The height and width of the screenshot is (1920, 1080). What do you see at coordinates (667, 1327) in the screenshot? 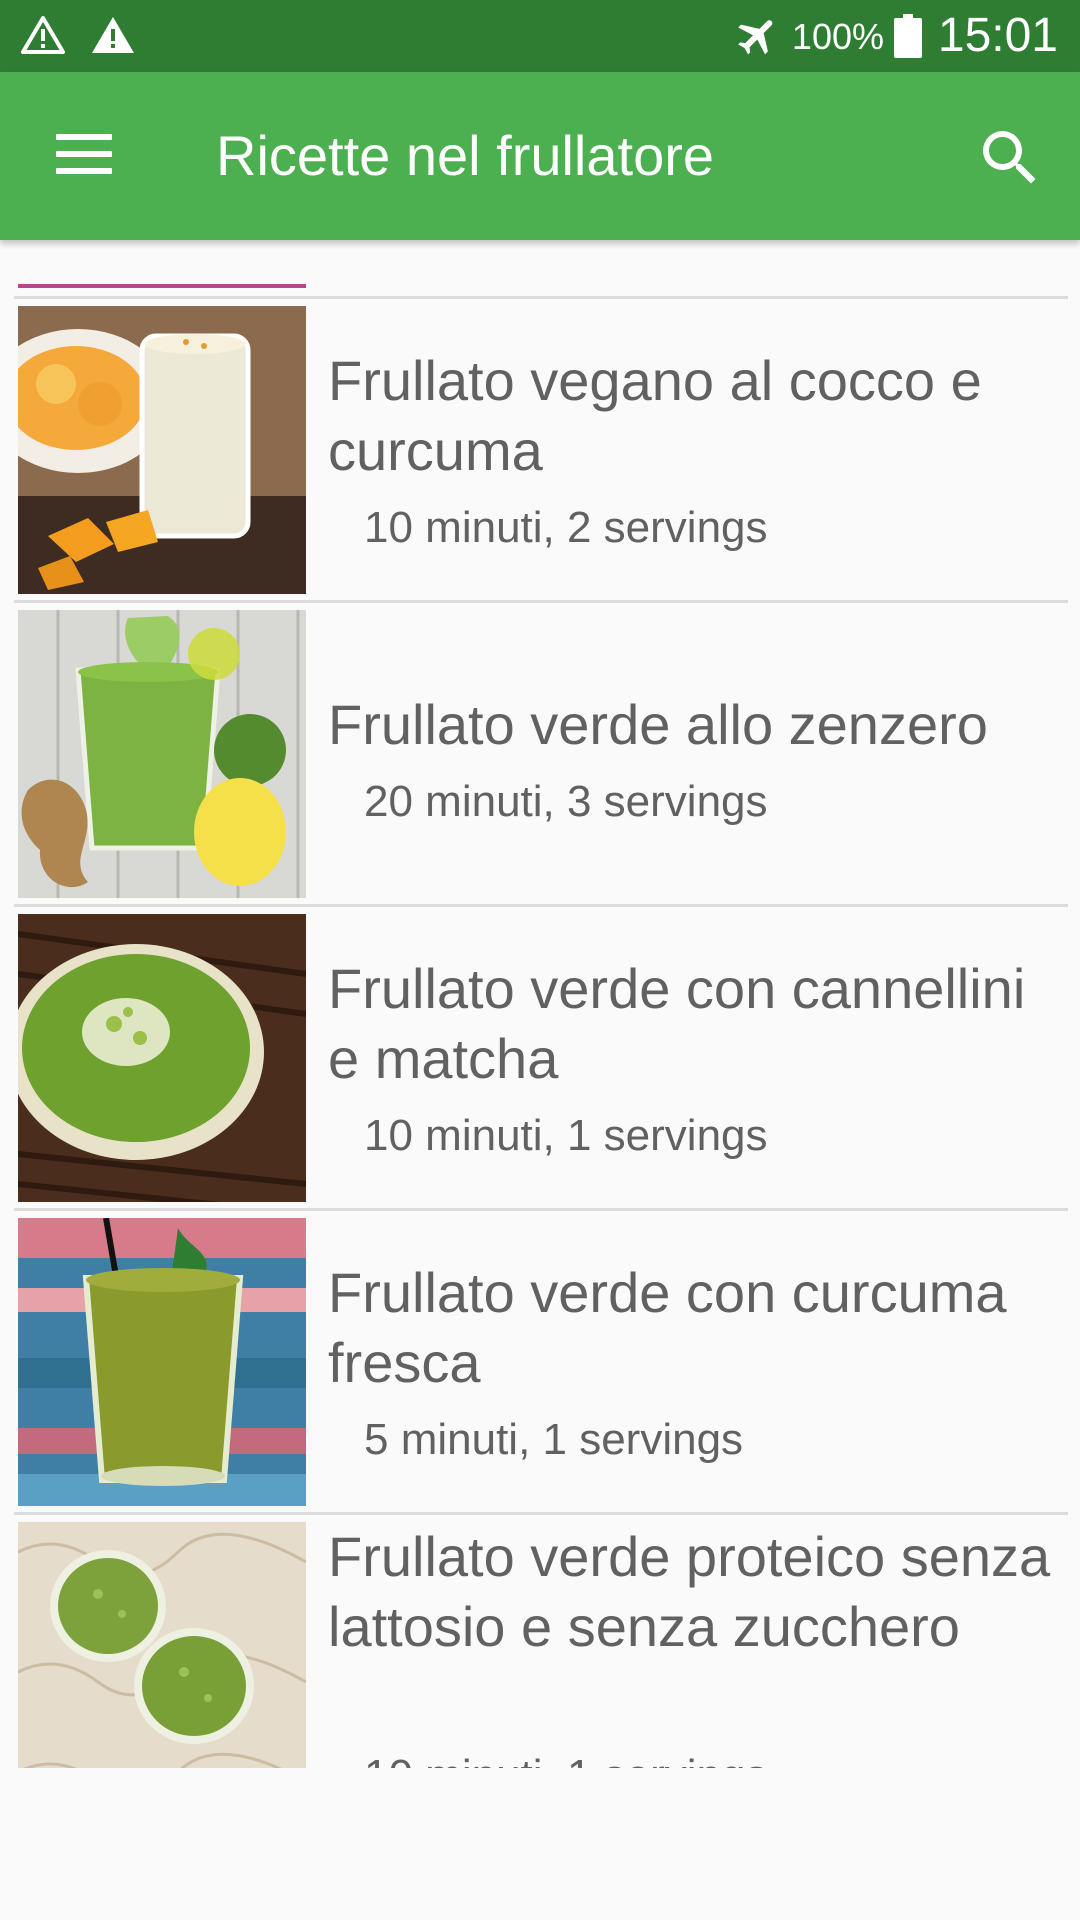
I see `recipe-title: Frullato verde con curcuma fresca` at bounding box center [667, 1327].